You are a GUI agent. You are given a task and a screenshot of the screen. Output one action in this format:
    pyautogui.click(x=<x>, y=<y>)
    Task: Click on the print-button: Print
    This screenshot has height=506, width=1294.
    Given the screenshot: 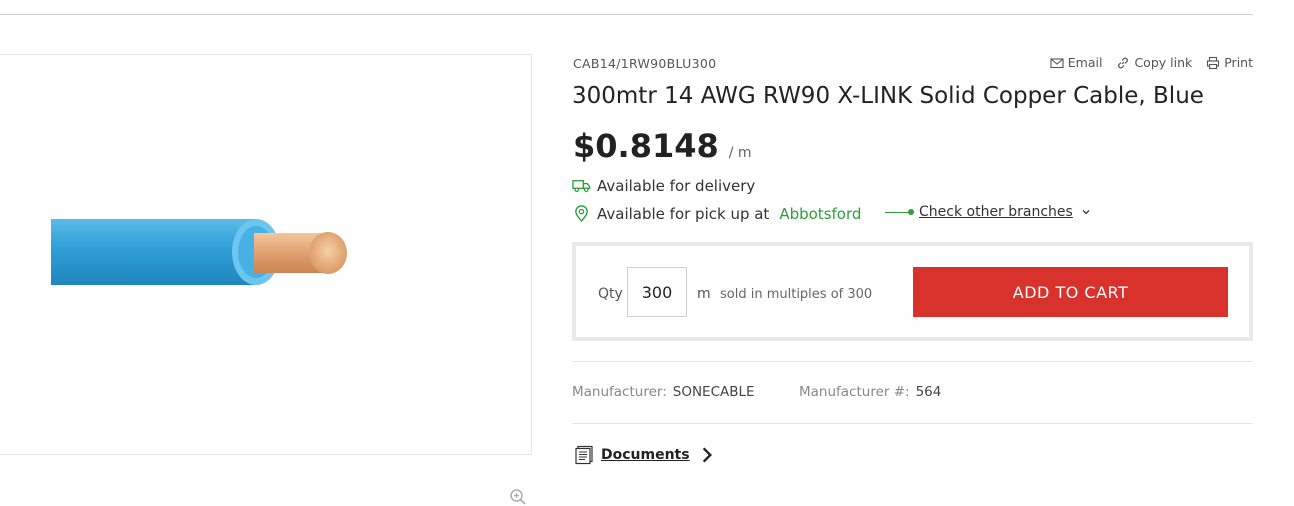 What is the action you would take?
    pyautogui.click(x=1229, y=62)
    